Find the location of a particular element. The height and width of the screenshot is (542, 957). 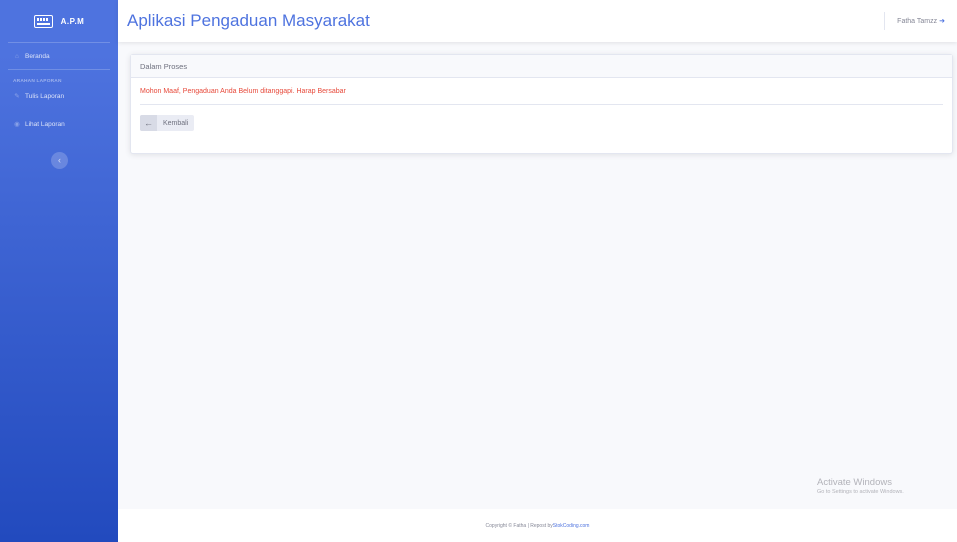

sidebar-heading: ARAHAN LAPORAN is located at coordinates (37, 81).